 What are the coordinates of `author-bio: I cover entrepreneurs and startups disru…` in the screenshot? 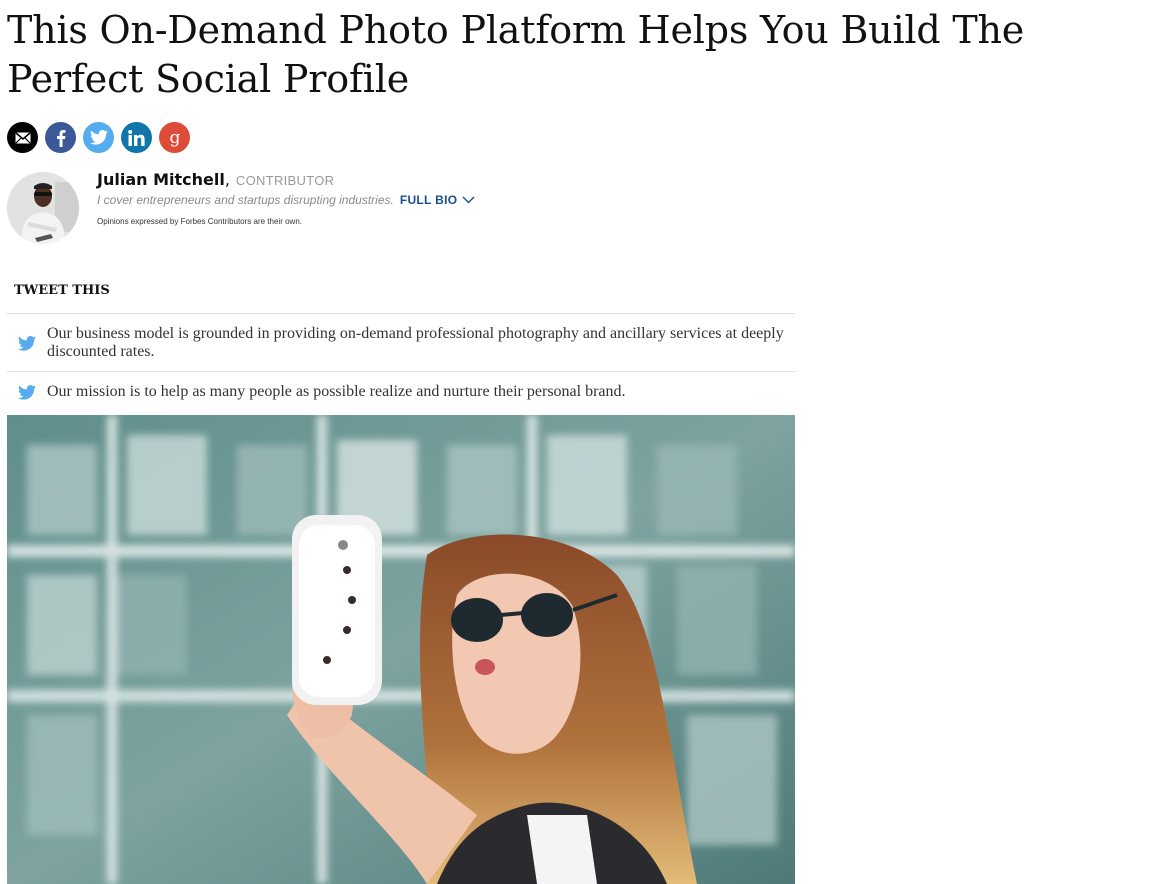 It's located at (245, 200).